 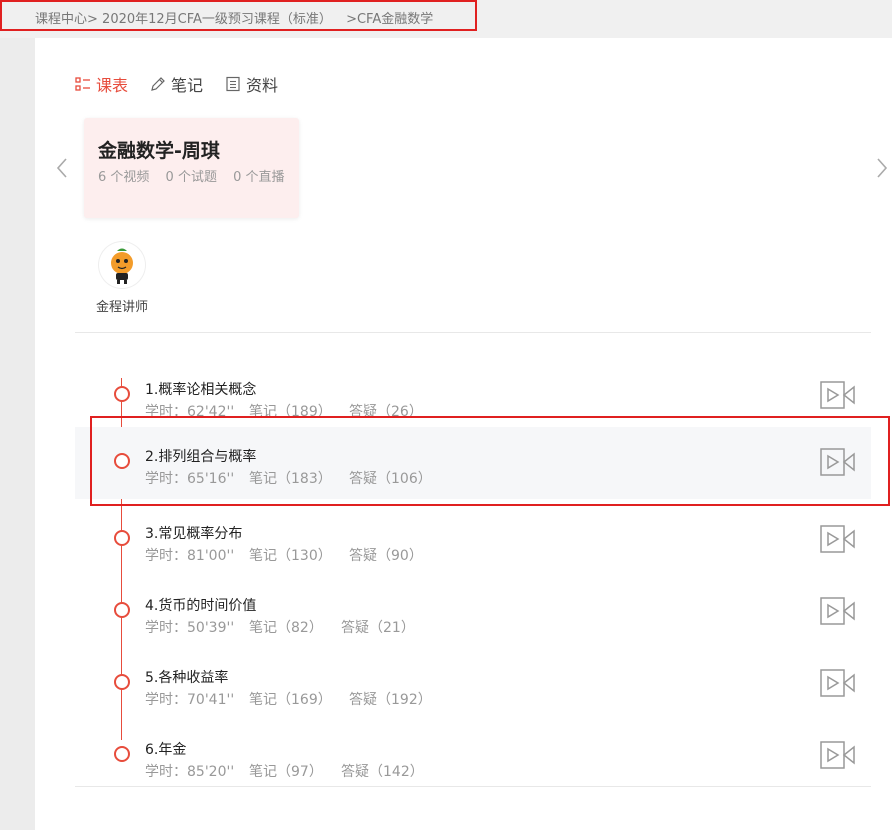 What do you see at coordinates (190, 412) in the screenshot?
I see `lesson-hours: 学时：62'42''` at bounding box center [190, 412].